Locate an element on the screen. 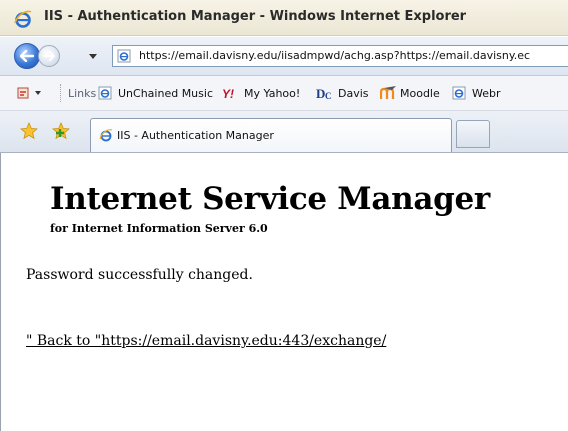  tab-label: IIS - Authentication Manager is located at coordinates (195, 135).